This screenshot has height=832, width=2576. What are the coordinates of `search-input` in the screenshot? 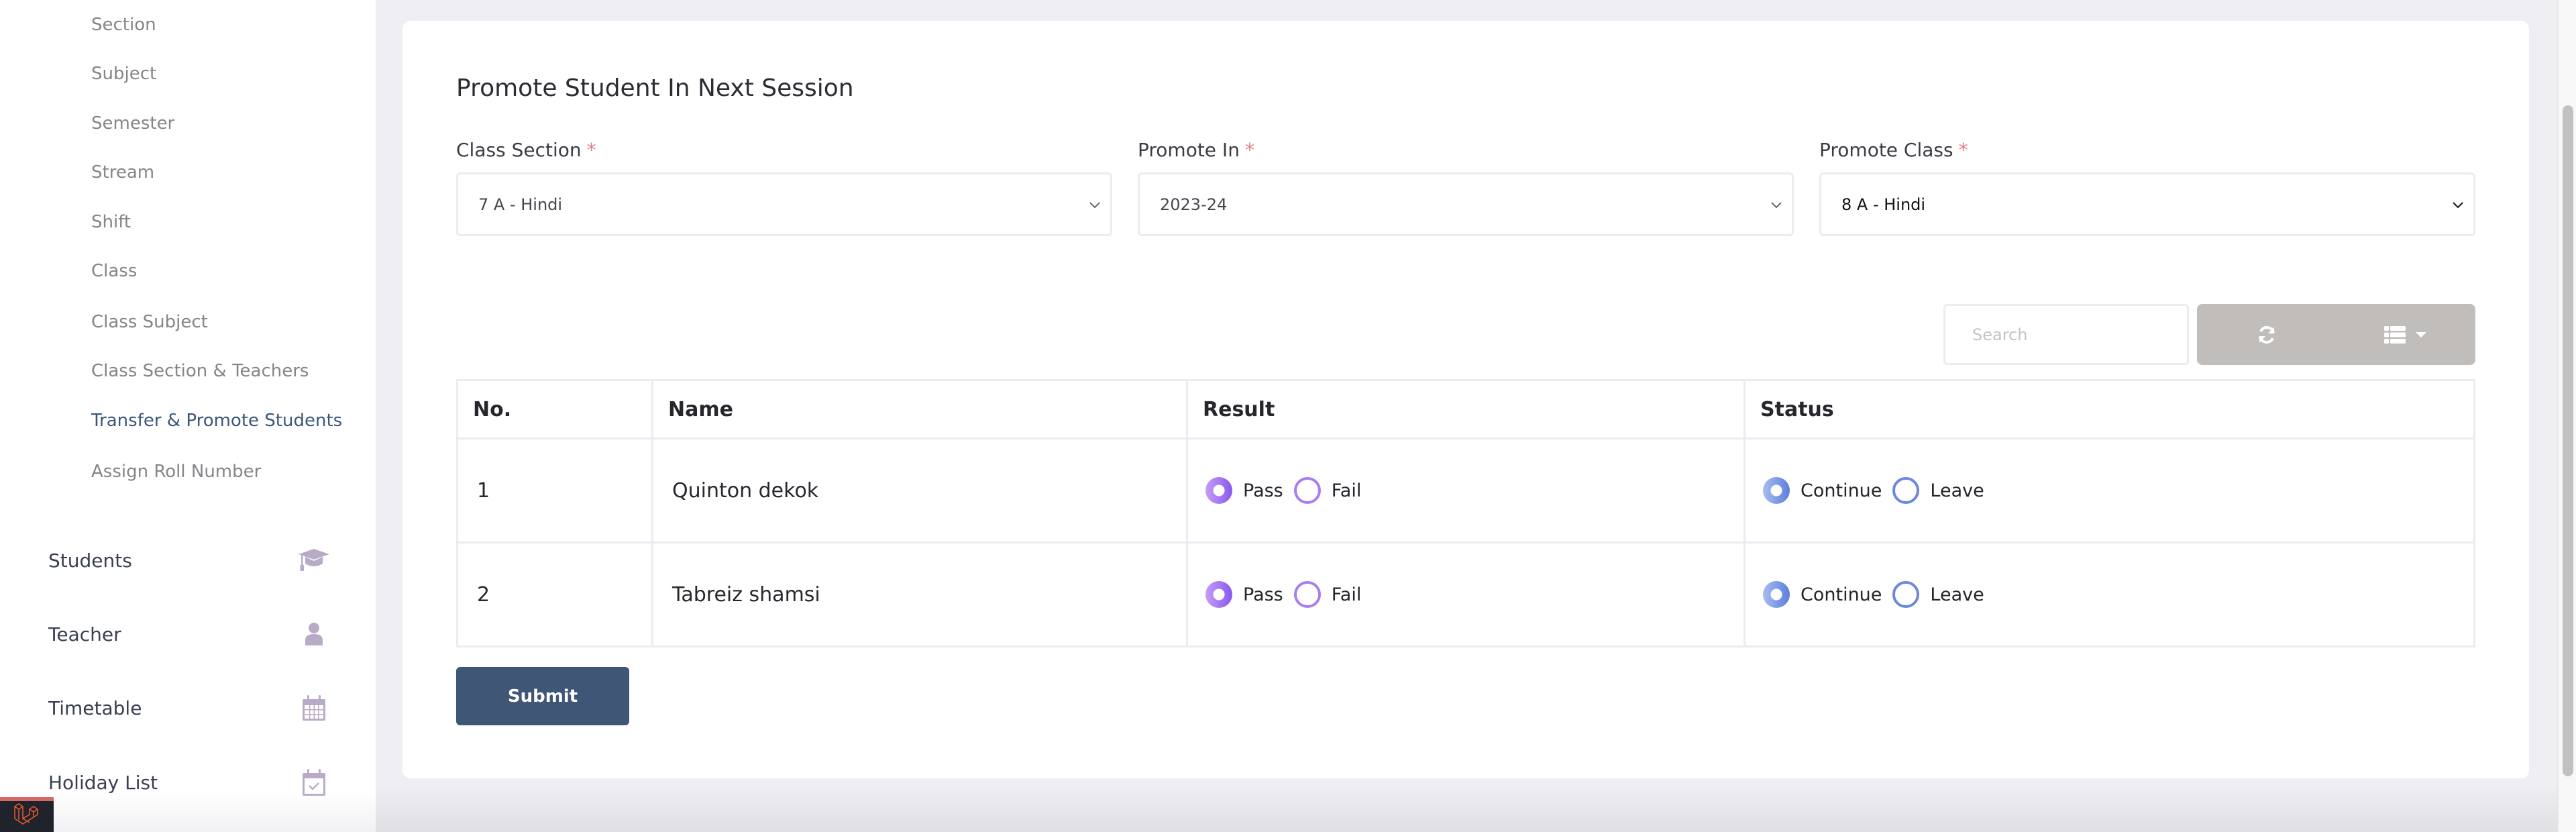 It's located at (2066, 335).